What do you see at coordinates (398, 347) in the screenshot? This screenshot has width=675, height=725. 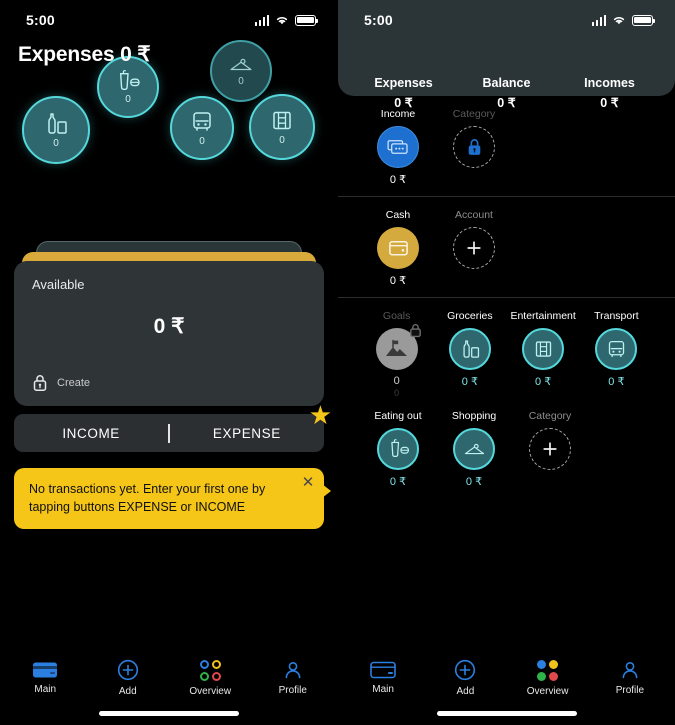 I see `goals-circle` at bounding box center [398, 347].